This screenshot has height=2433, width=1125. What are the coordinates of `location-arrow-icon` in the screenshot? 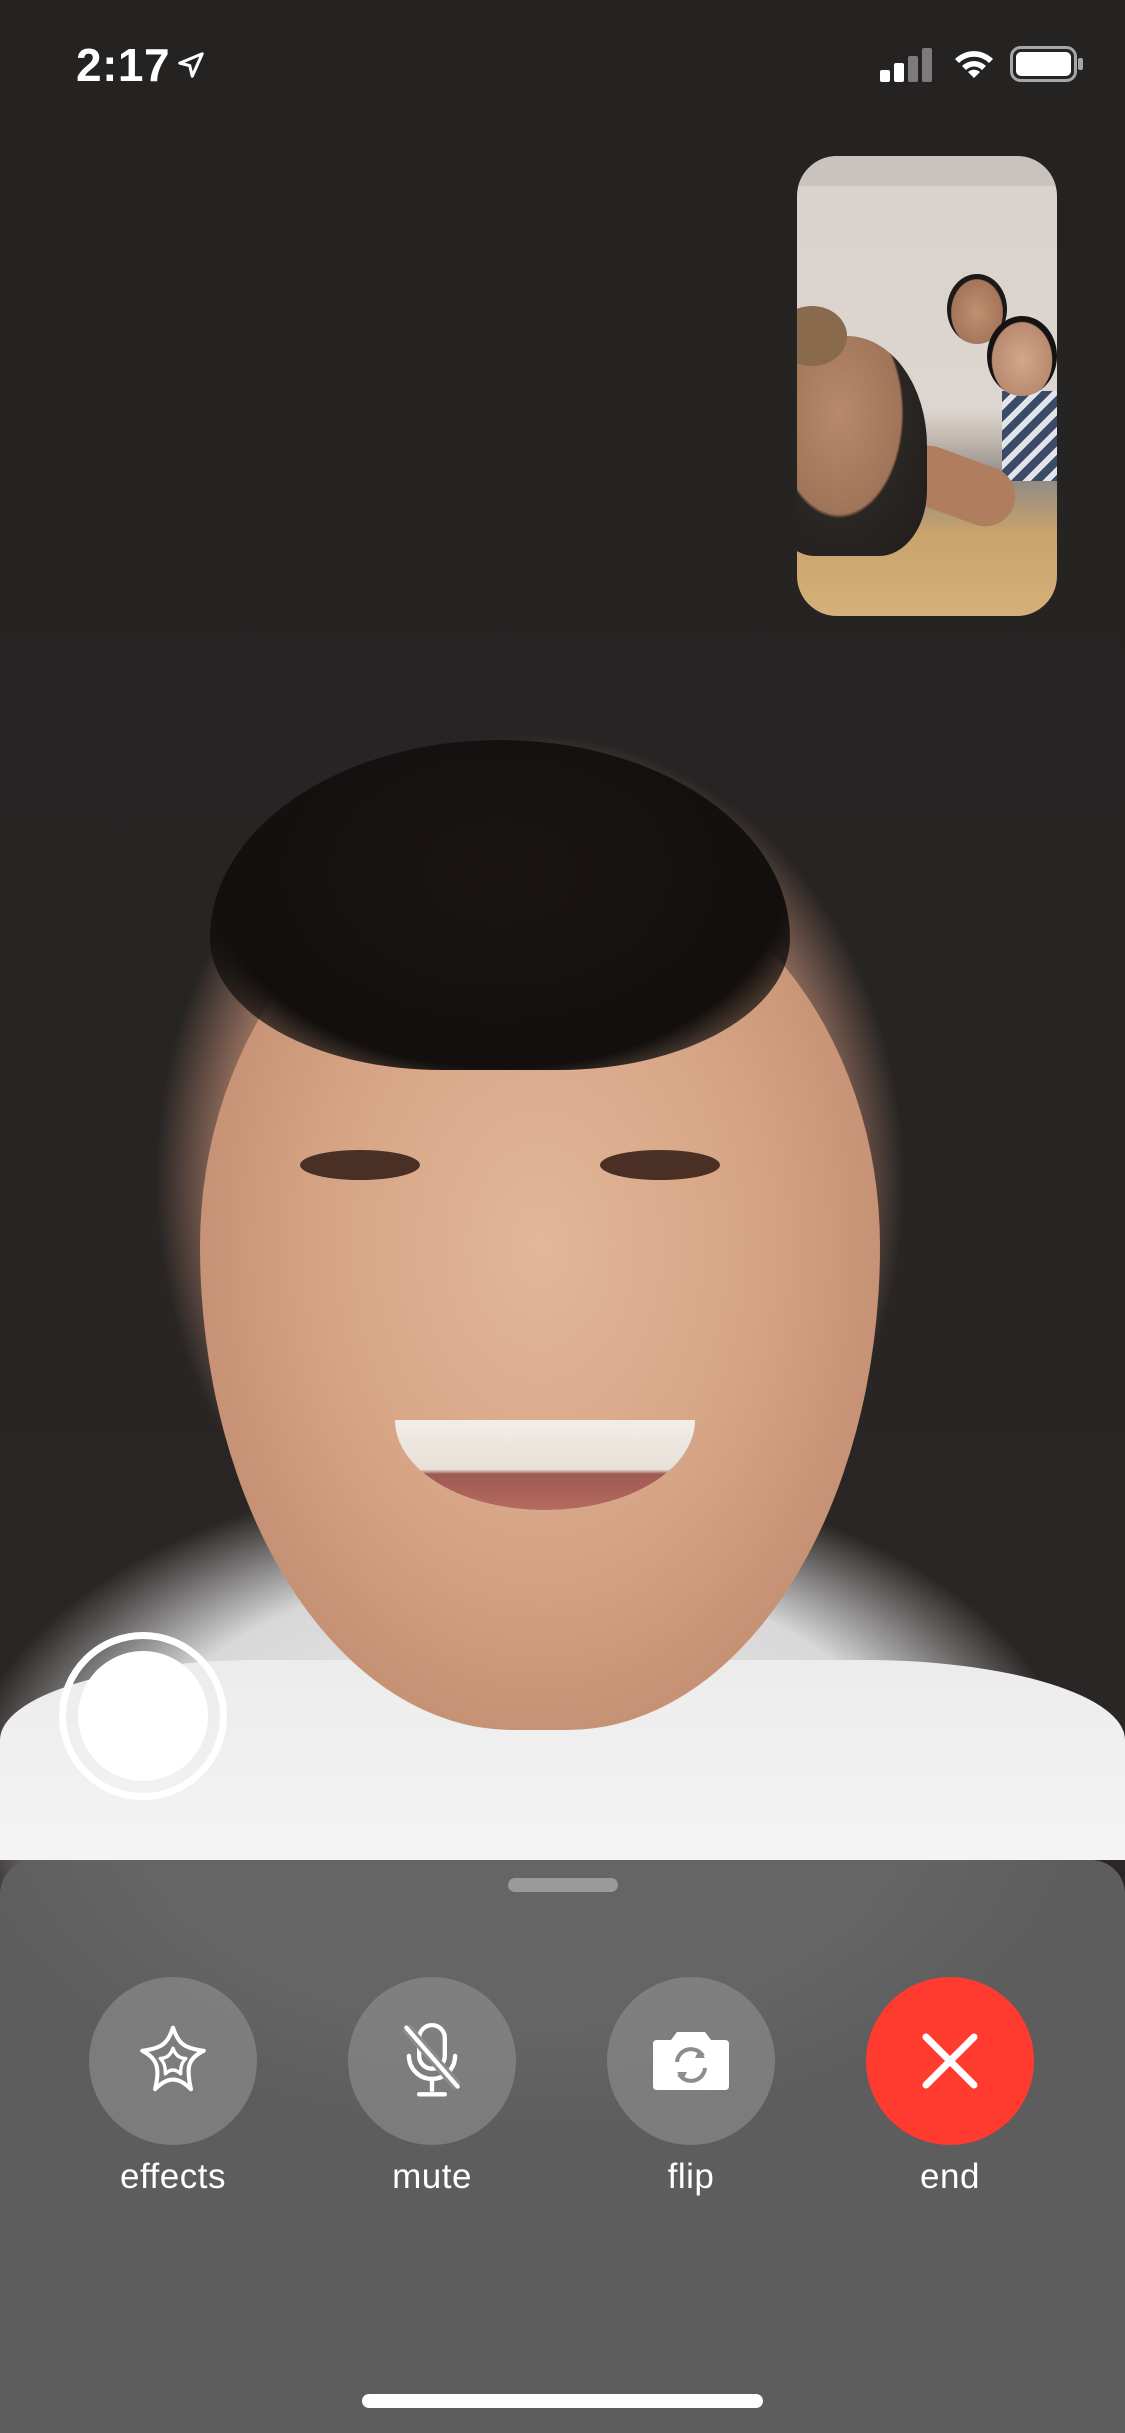 It's located at (191, 65).